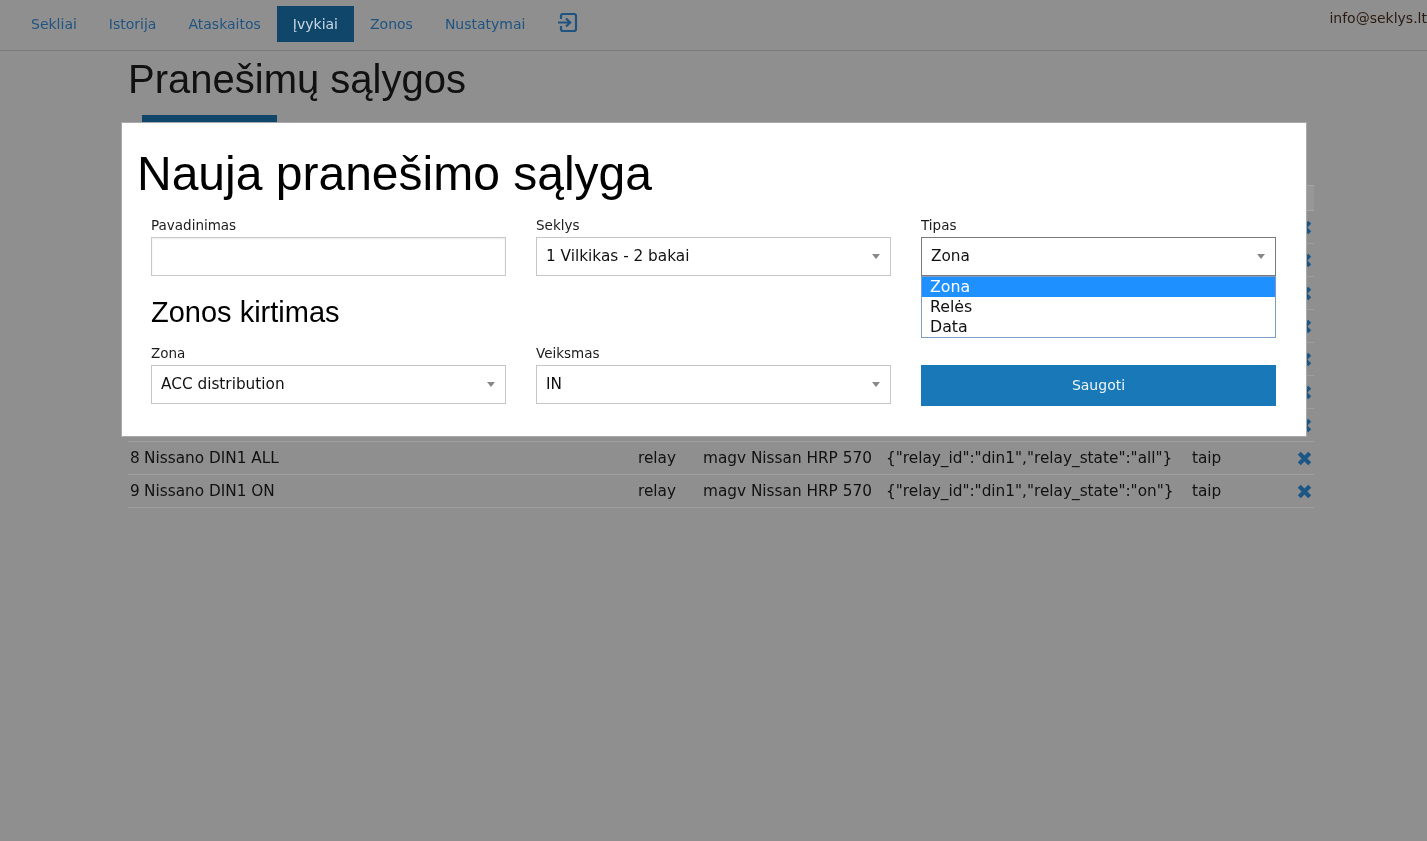  I want to click on dropdown-option: Relės, so click(1098, 307).